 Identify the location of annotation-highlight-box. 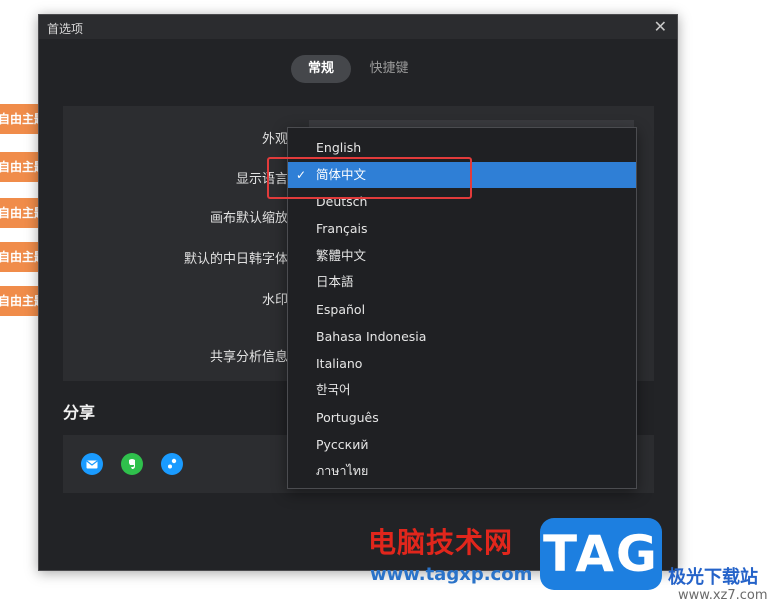
(369, 178).